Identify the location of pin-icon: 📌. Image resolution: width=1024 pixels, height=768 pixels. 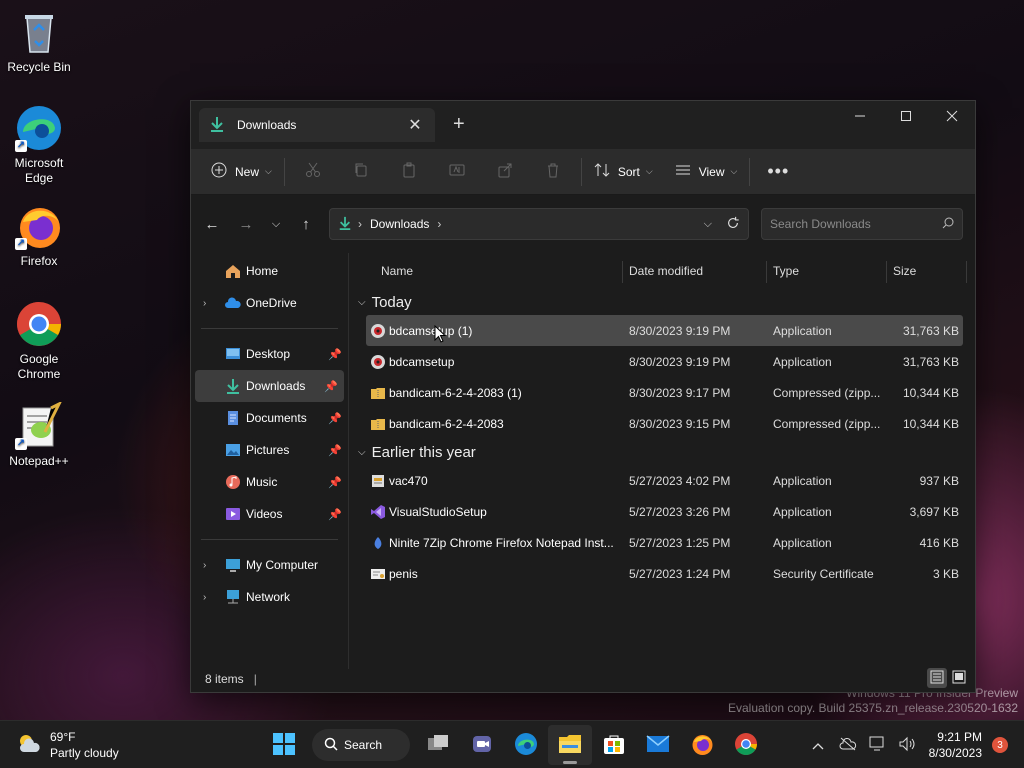
(335, 418).